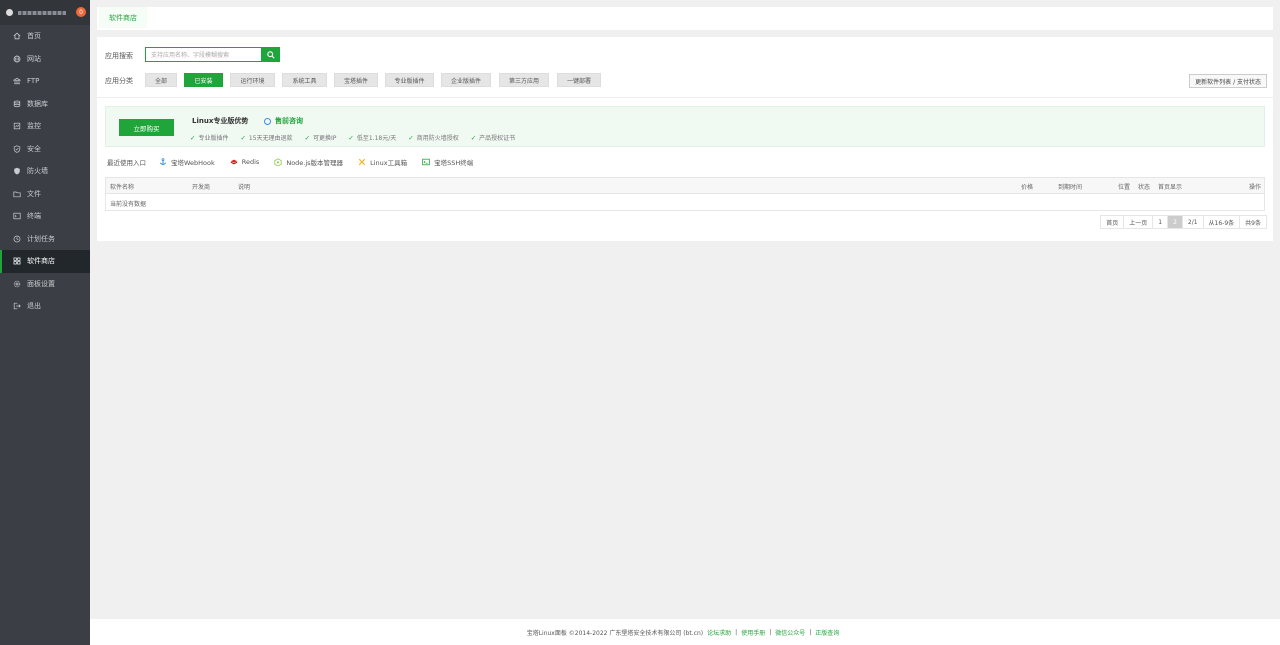  I want to click on category-system-tools: 系统工具, so click(304, 80).